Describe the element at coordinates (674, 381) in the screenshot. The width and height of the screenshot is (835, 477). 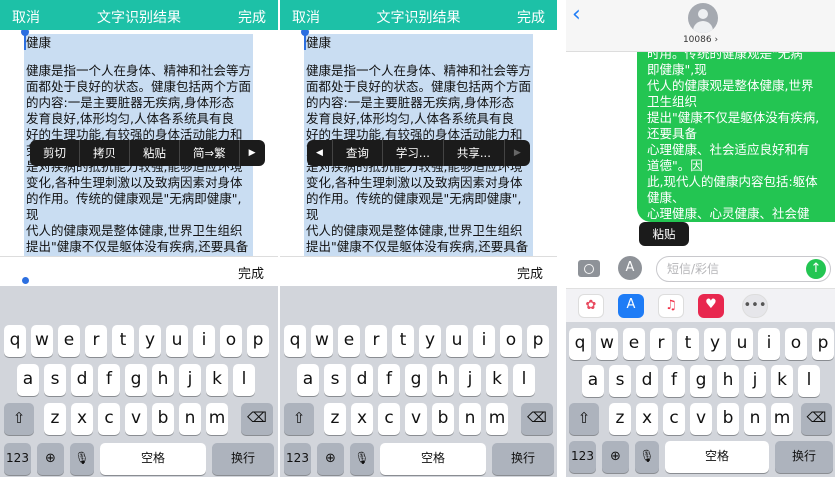
I see `key-f: f` at that location.